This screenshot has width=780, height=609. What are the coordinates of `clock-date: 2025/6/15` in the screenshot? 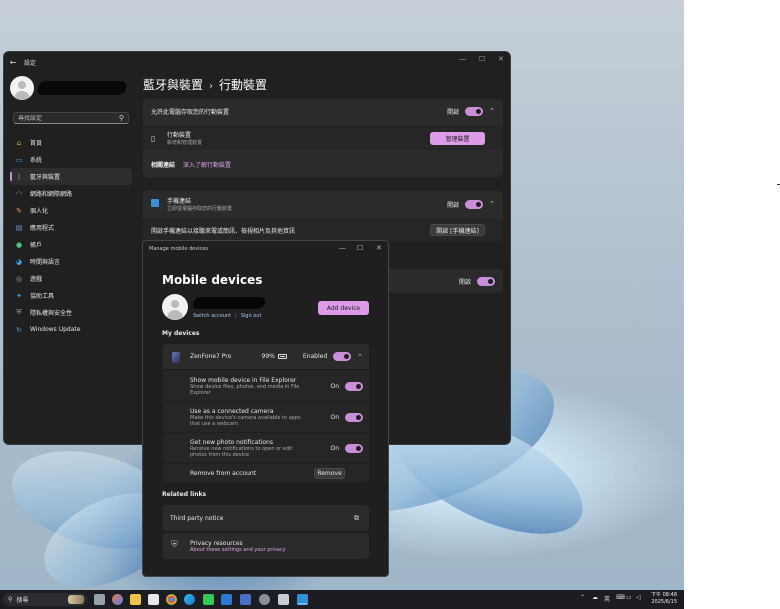 It's located at (664, 602).